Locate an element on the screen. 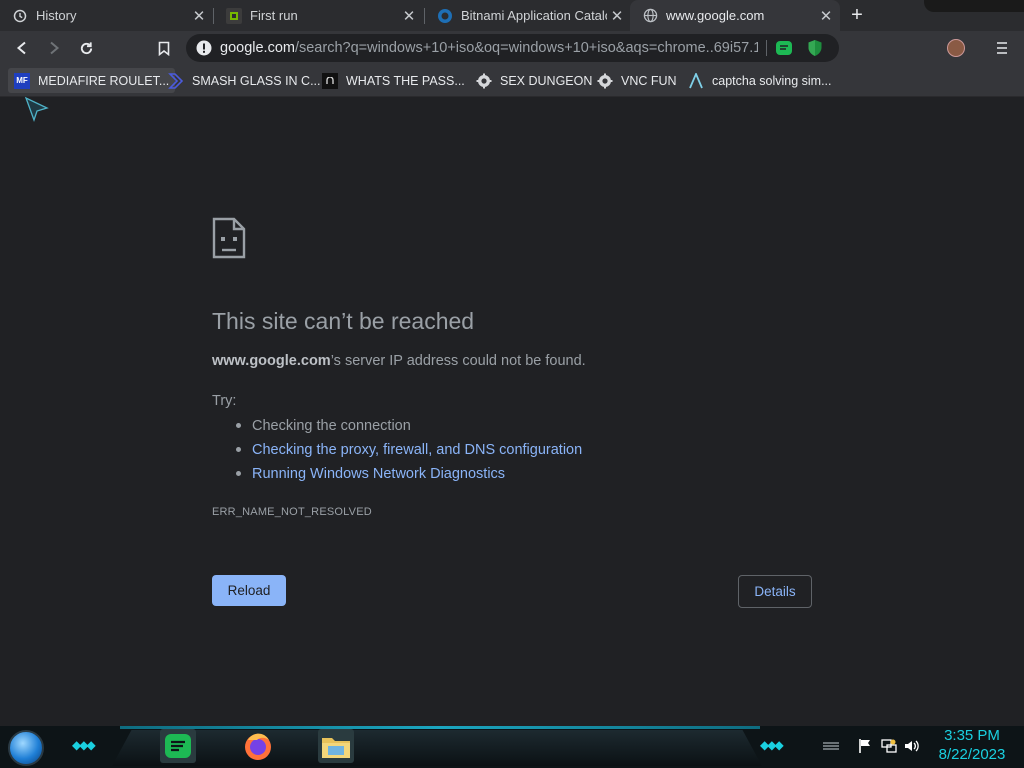  taskbar: ◆◆◆ ◆◆◆ is located at coordinates (512, 747).